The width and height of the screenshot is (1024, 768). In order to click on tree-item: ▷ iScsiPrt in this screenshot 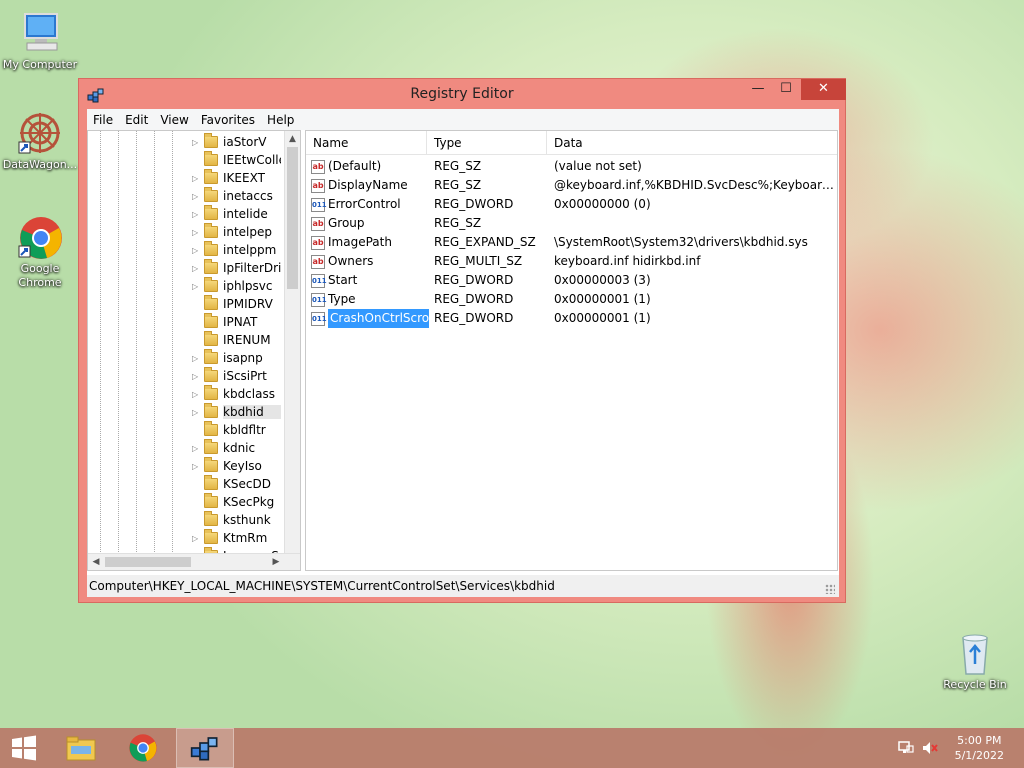, I will do `click(236, 376)`.